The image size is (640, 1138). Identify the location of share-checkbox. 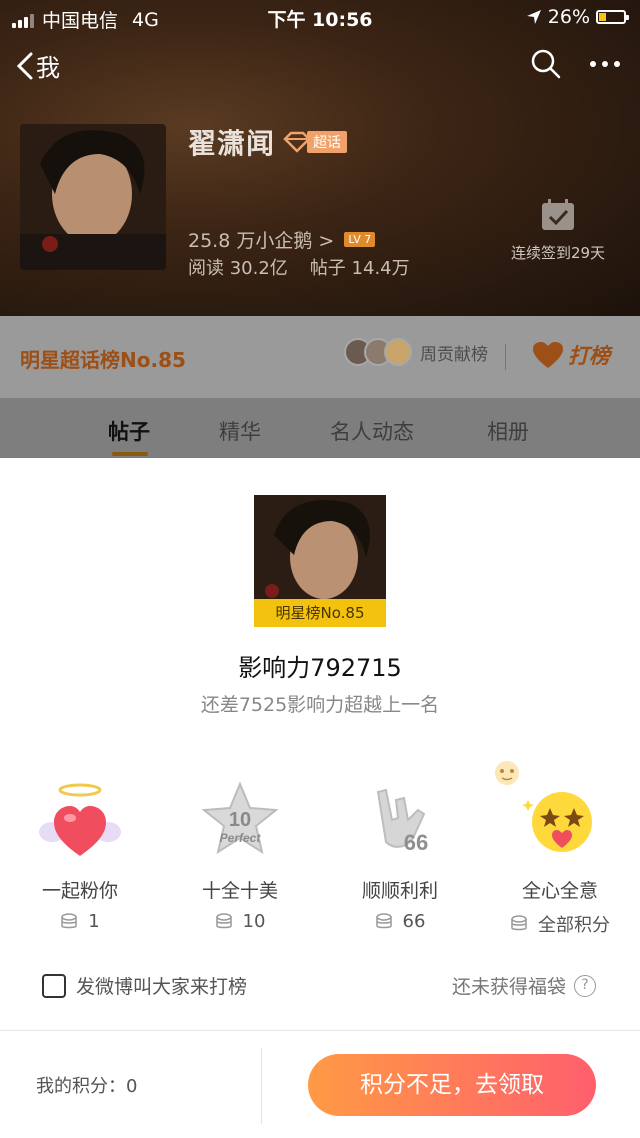
(54, 985).